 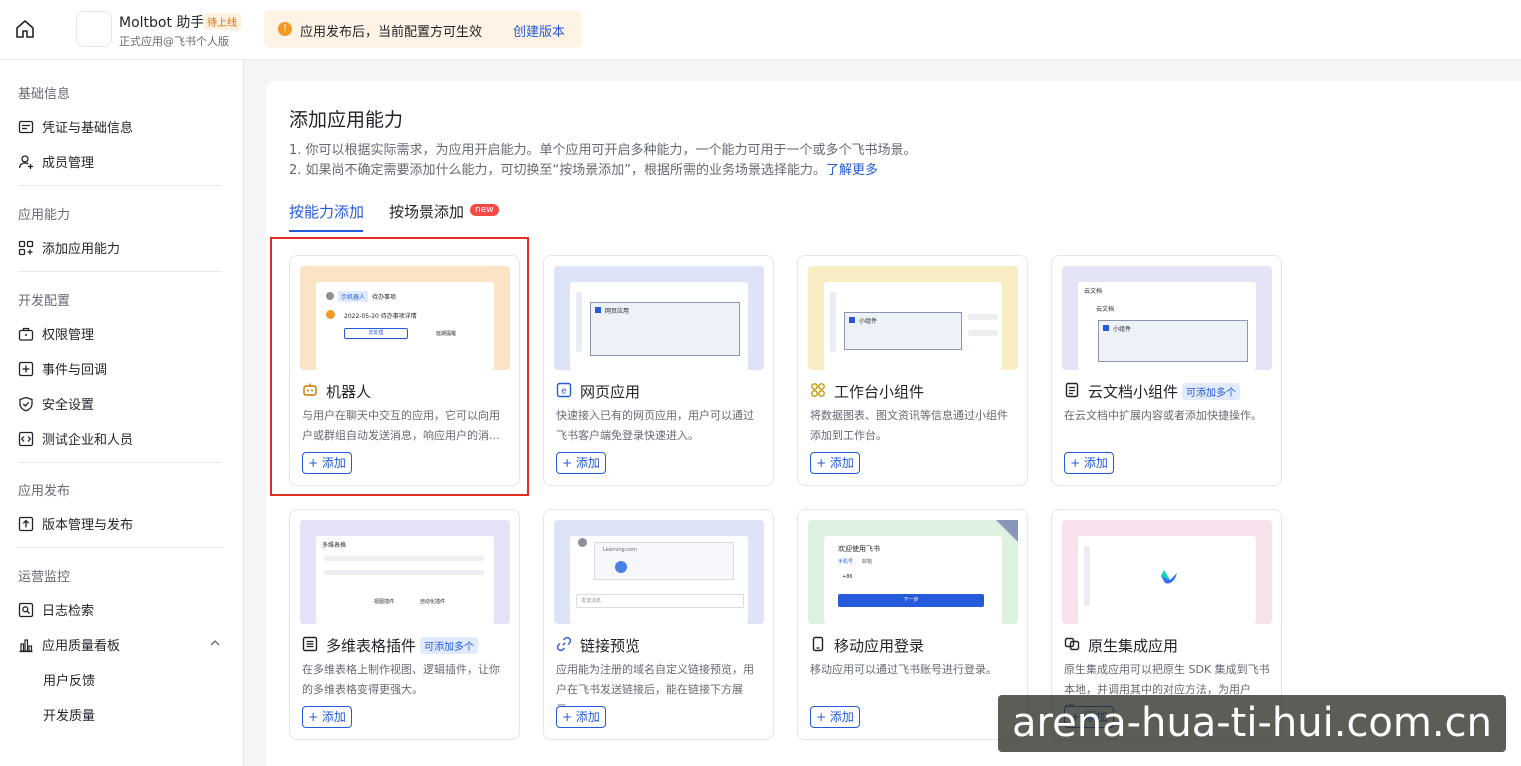 What do you see at coordinates (44, 577) in the screenshot?
I see `sidebar-section-monitor: 运营监控` at bounding box center [44, 577].